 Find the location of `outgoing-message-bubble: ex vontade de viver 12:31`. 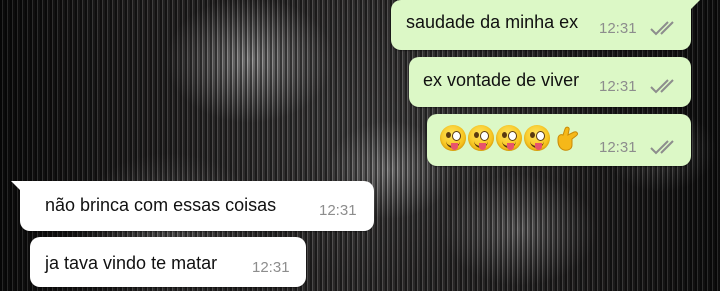

outgoing-message-bubble: ex vontade de viver 12:31 is located at coordinates (550, 82).